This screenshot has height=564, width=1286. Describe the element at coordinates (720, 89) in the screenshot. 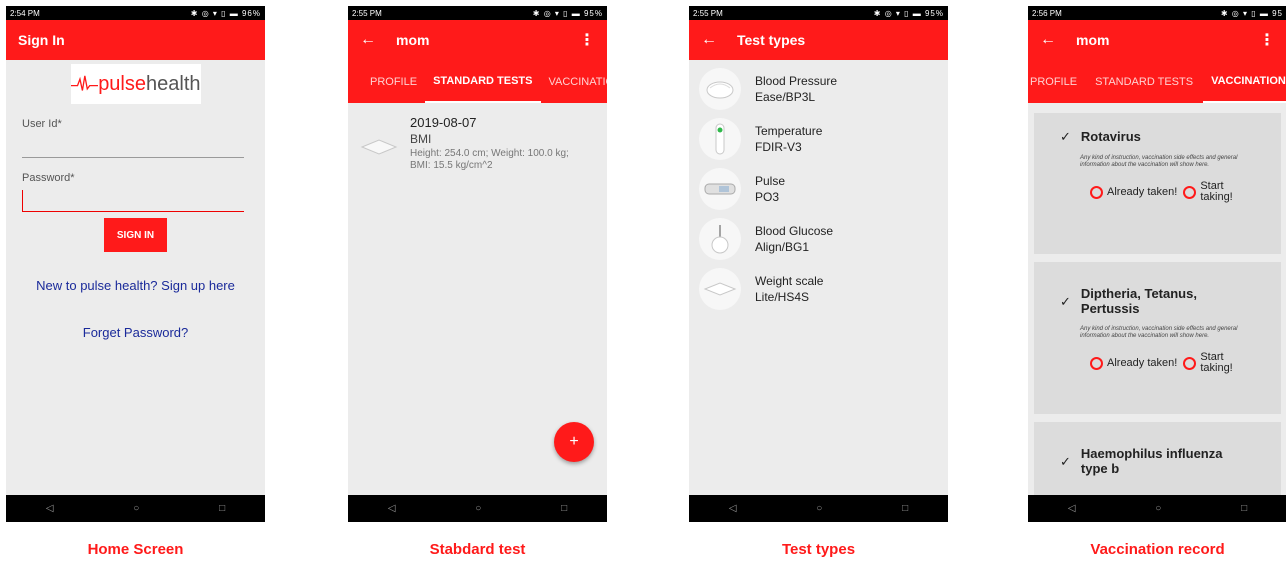

I see `blood-pressure-device-icon` at that location.